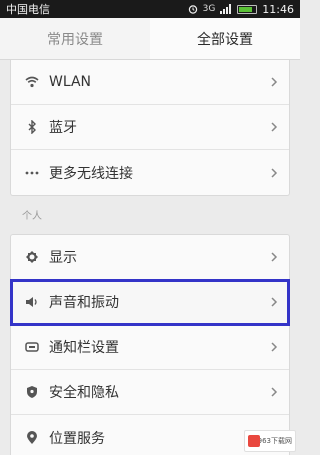  What do you see at coordinates (150, 172) in the screenshot?
I see `settings-item-more-wireless: 更多无线连接` at bounding box center [150, 172].